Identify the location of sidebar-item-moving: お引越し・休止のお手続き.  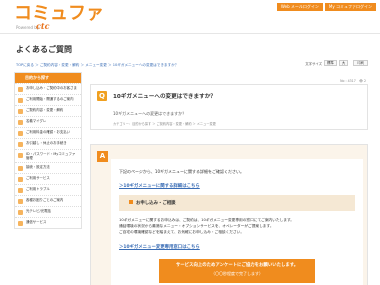
(48, 143).